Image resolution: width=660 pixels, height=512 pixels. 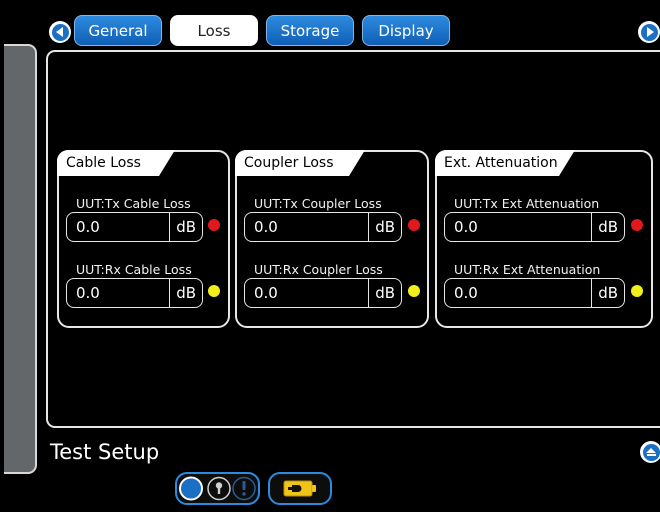 I want to click on group-title-cable-loss: Cable Loss, so click(x=116, y=163).